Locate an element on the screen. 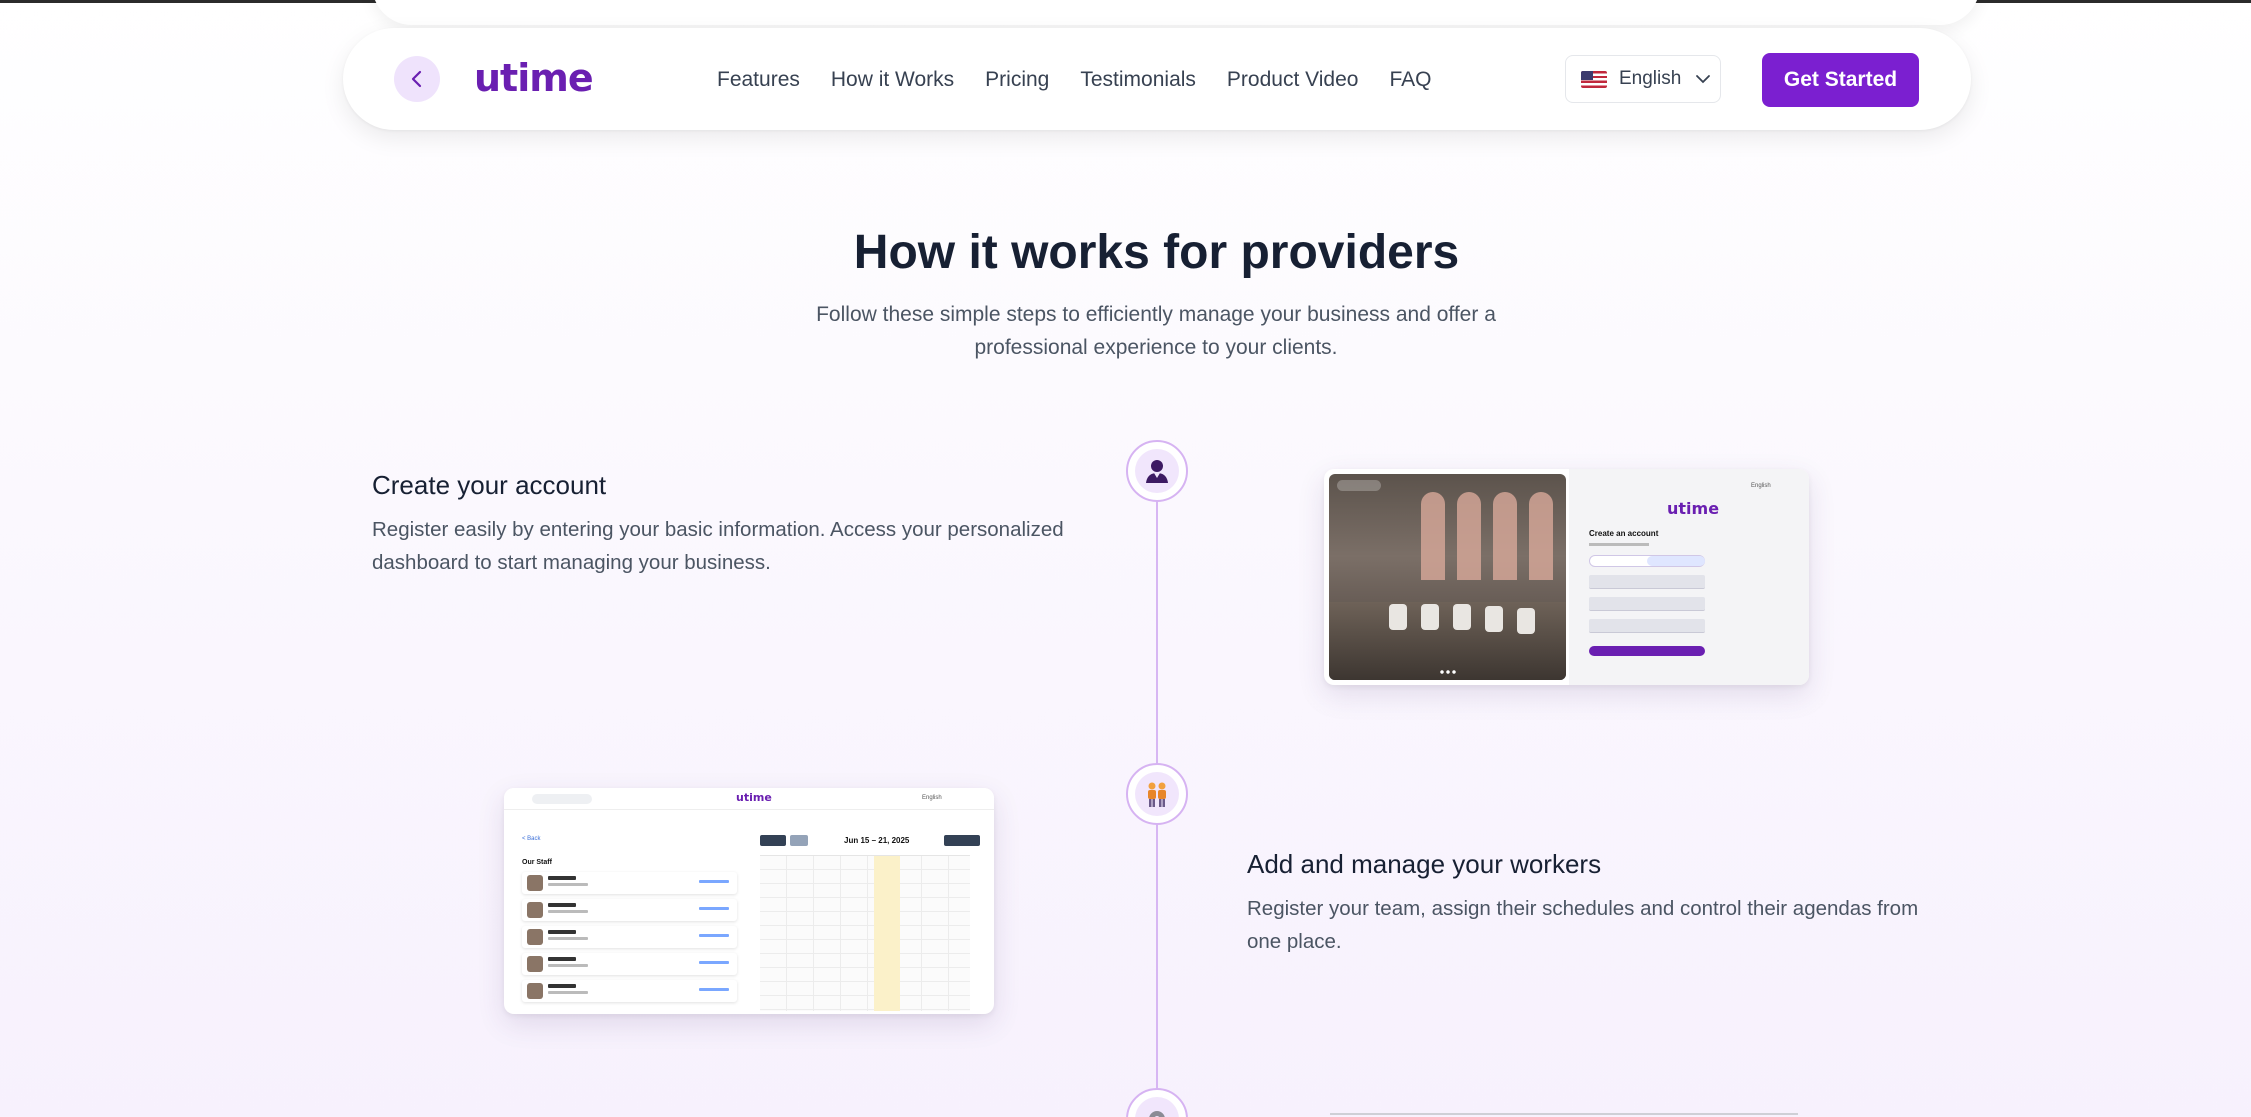  mini-logo-2: utime is located at coordinates (754, 797).